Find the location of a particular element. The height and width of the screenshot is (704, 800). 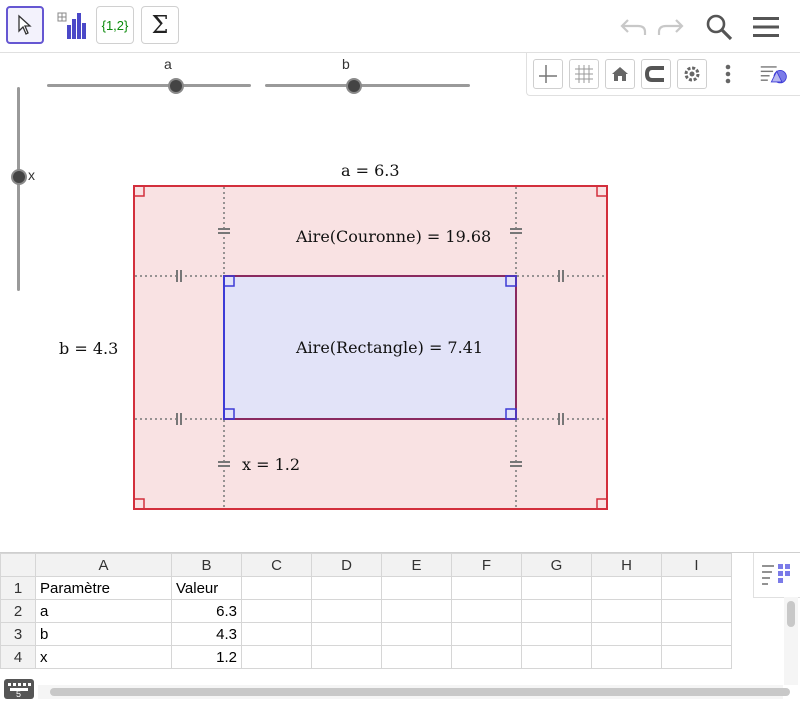

undo-icon is located at coordinates (633, 27).